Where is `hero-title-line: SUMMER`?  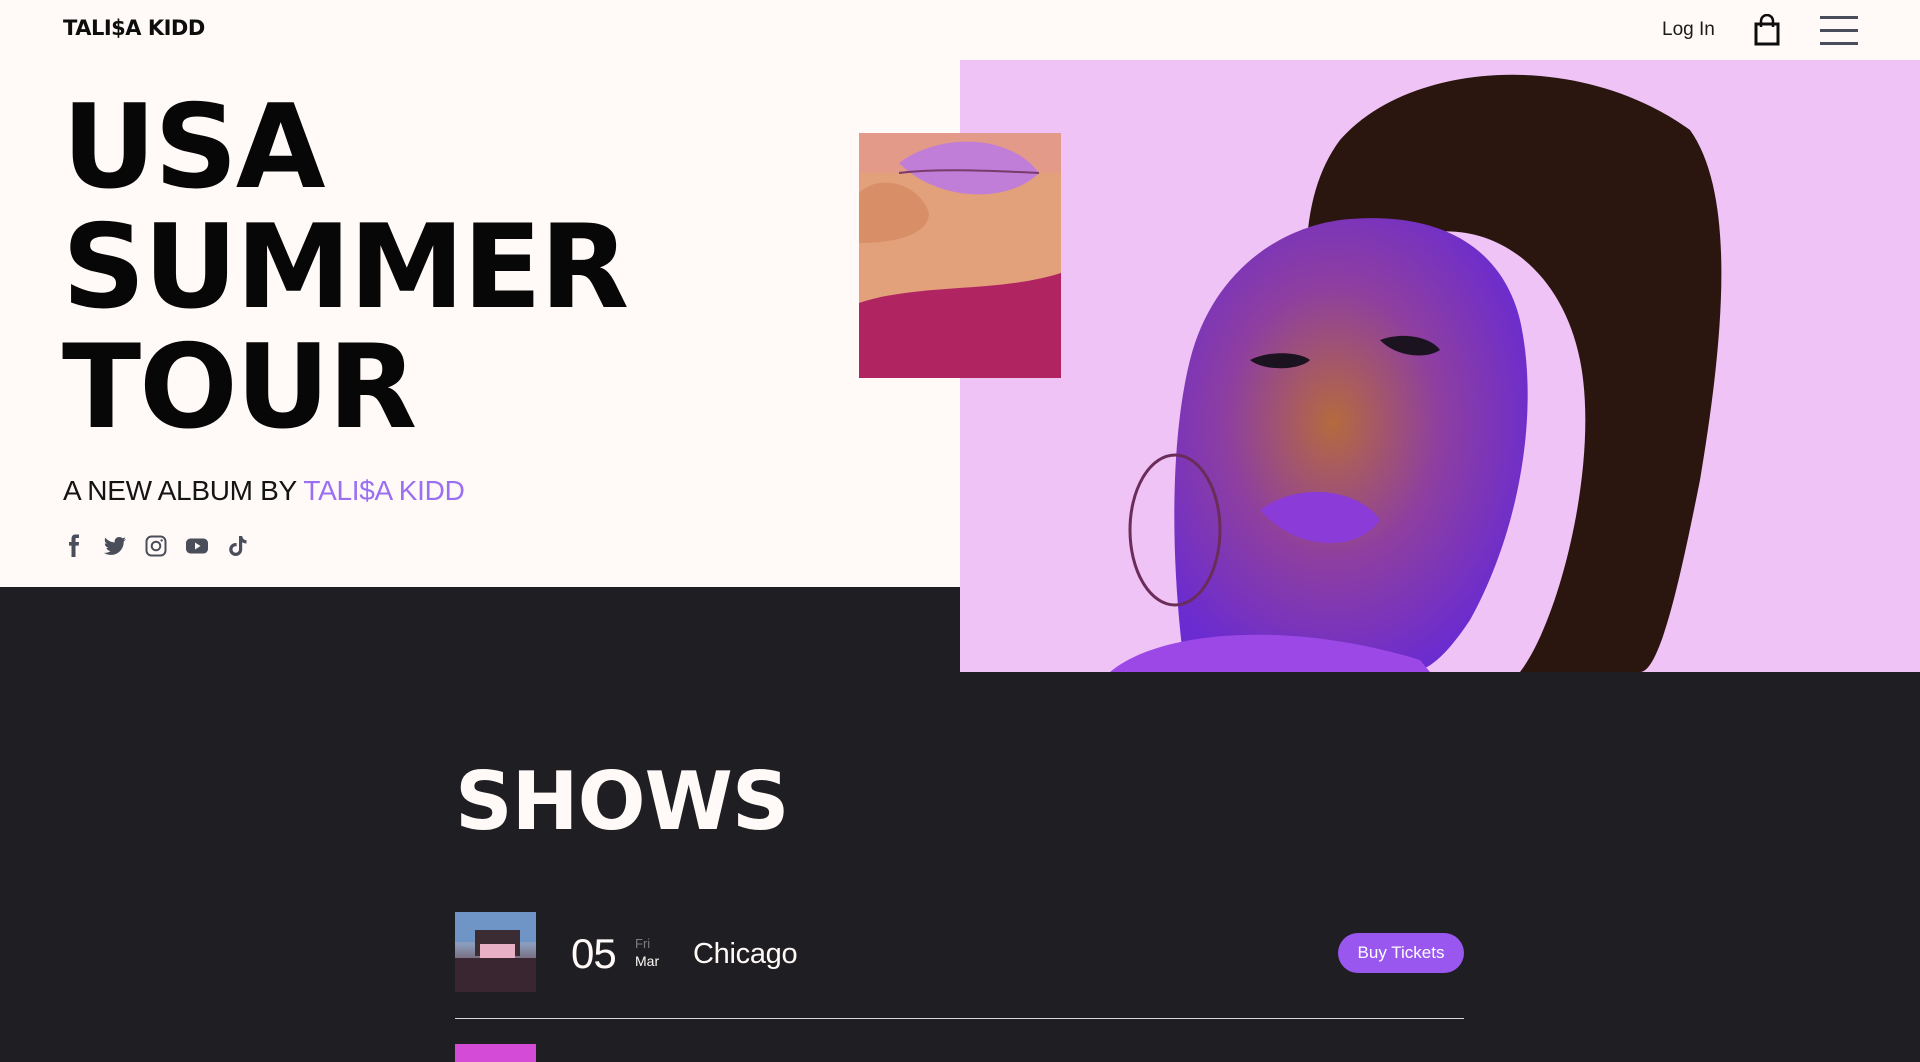 hero-title-line: SUMMER is located at coordinates (345, 267).